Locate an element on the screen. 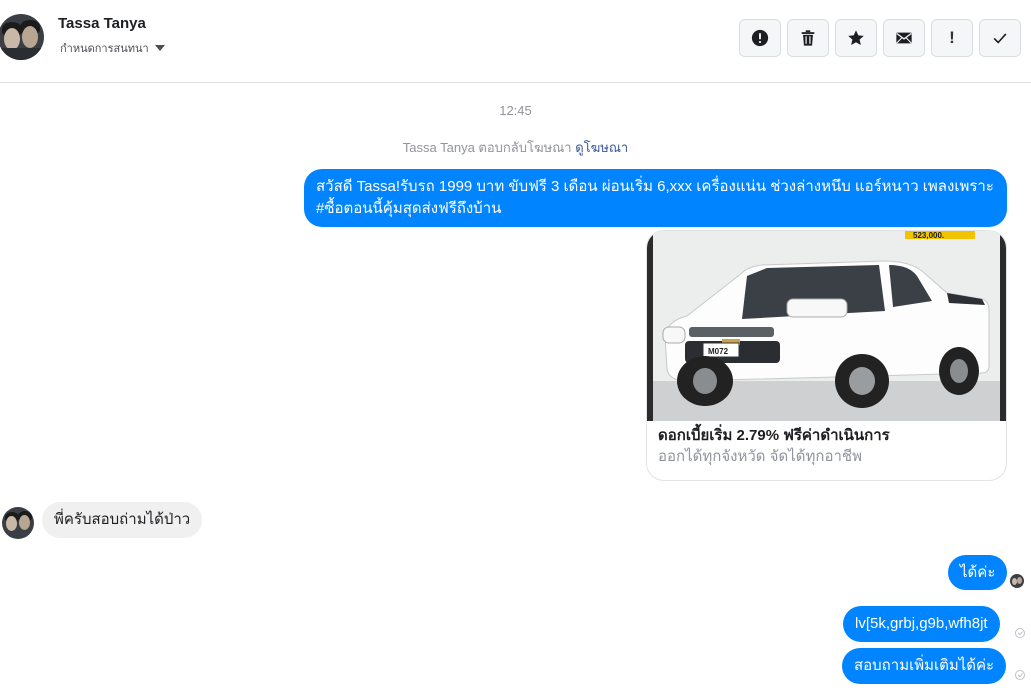  conversation-header: Tassa Tanya กำหนดการสนทนา ! is located at coordinates (515, 41).